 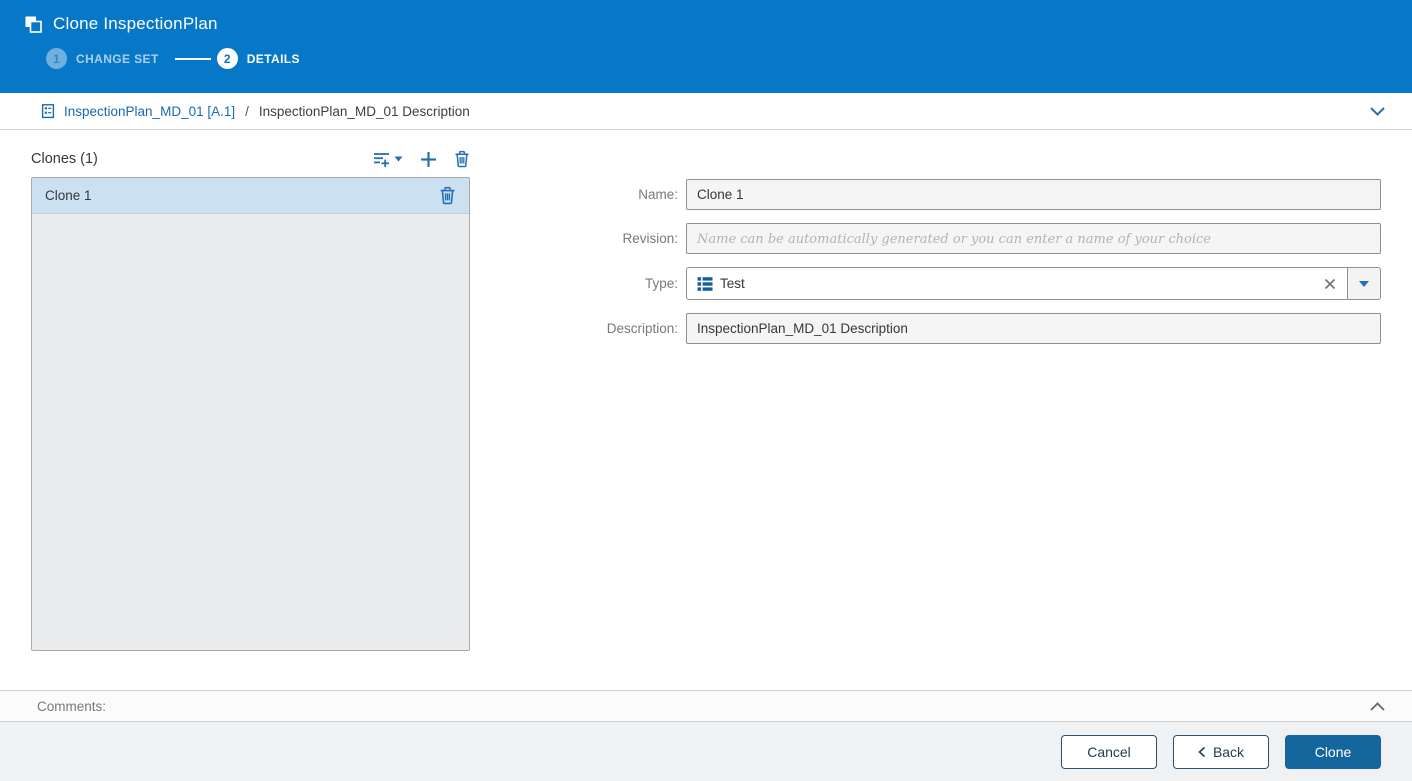 I want to click on back-button: Back, so click(x=1221, y=751).